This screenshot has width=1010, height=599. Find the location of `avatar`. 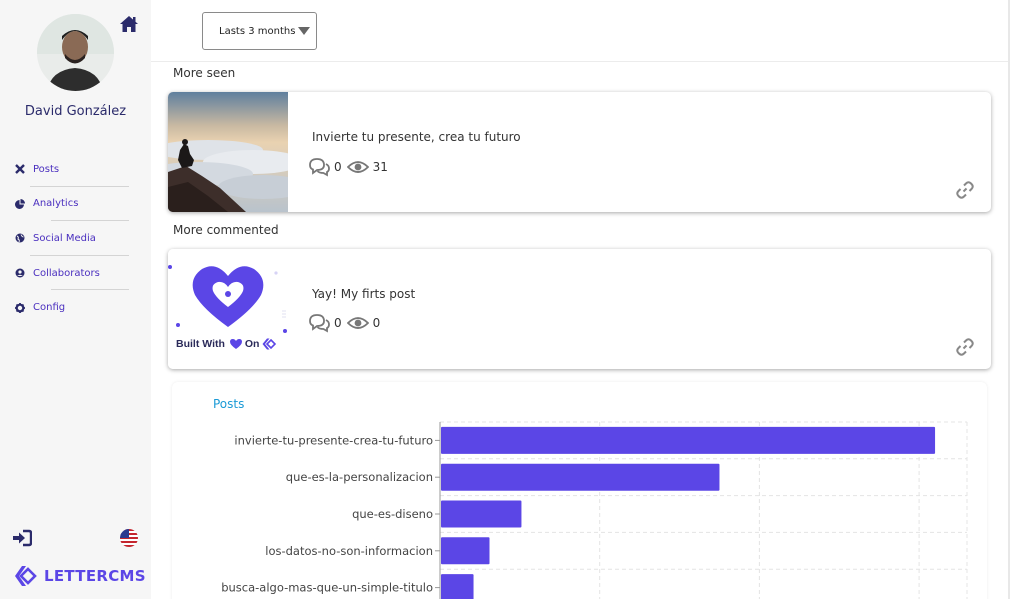

avatar is located at coordinates (75, 52).